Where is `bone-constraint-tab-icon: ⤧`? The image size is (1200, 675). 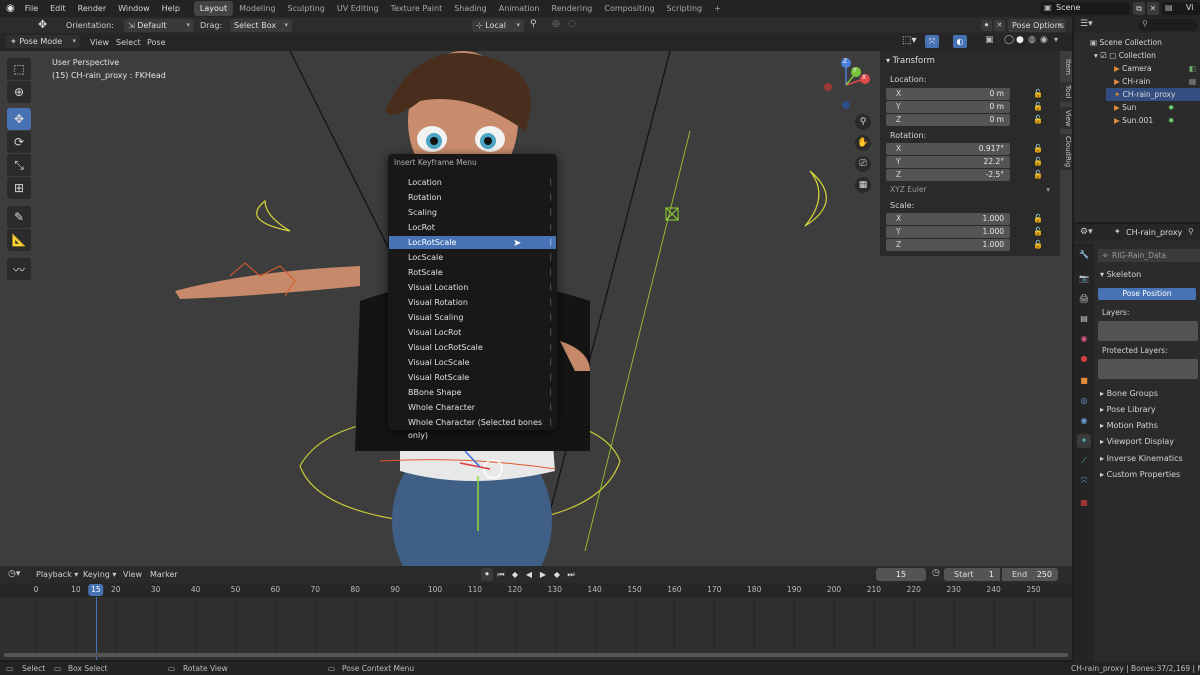 bone-constraint-tab-icon: ⤧ is located at coordinates (1084, 481).